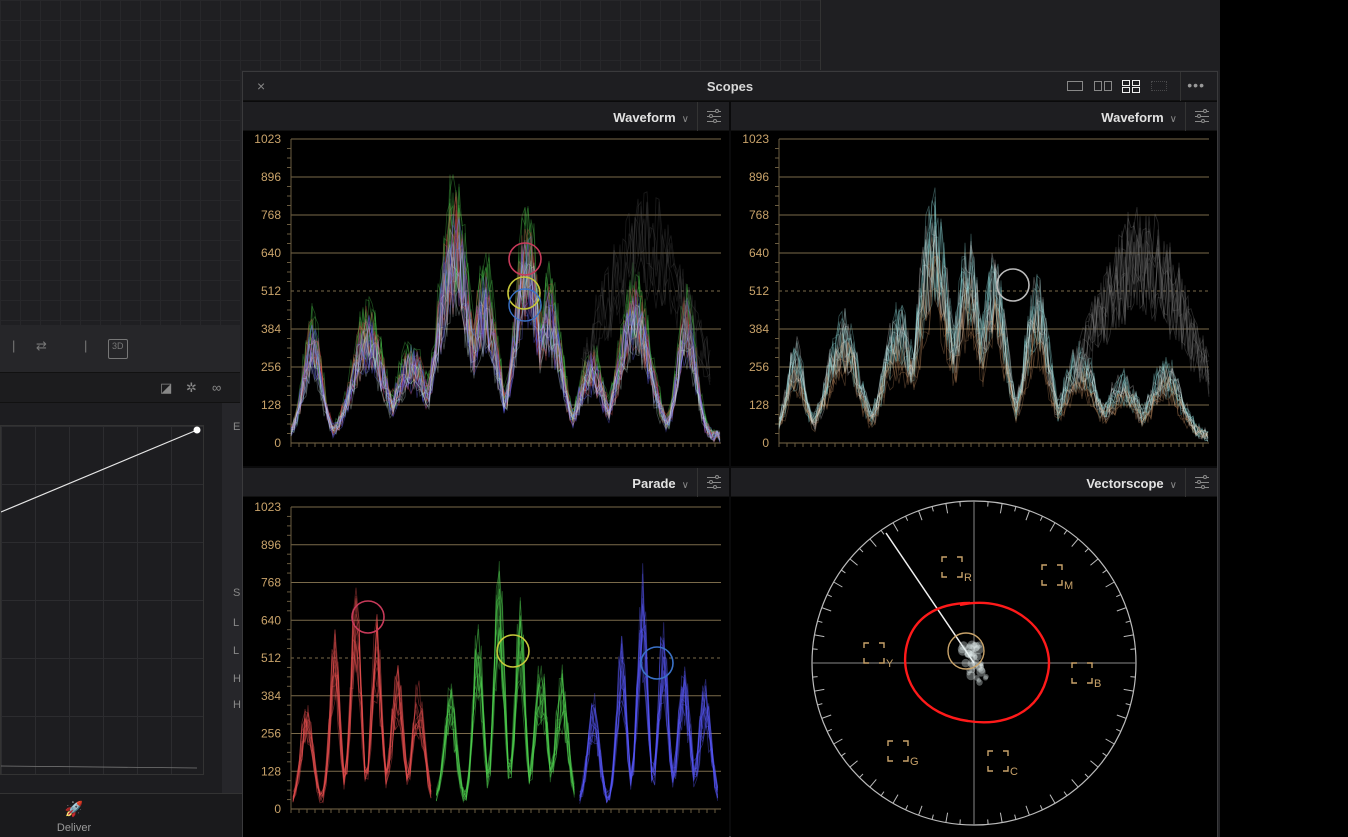  Describe the element at coordinates (486, 667) in the screenshot. I see `parade-display: 1023 896 768 640 512 384 256 128 0` at that location.